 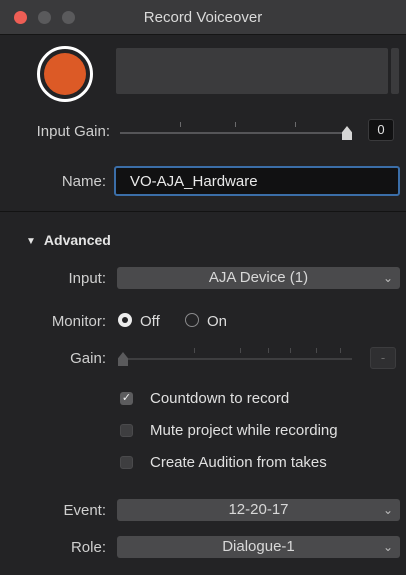 What do you see at coordinates (150, 321) in the screenshot?
I see `monitor-off-label: Off` at bounding box center [150, 321].